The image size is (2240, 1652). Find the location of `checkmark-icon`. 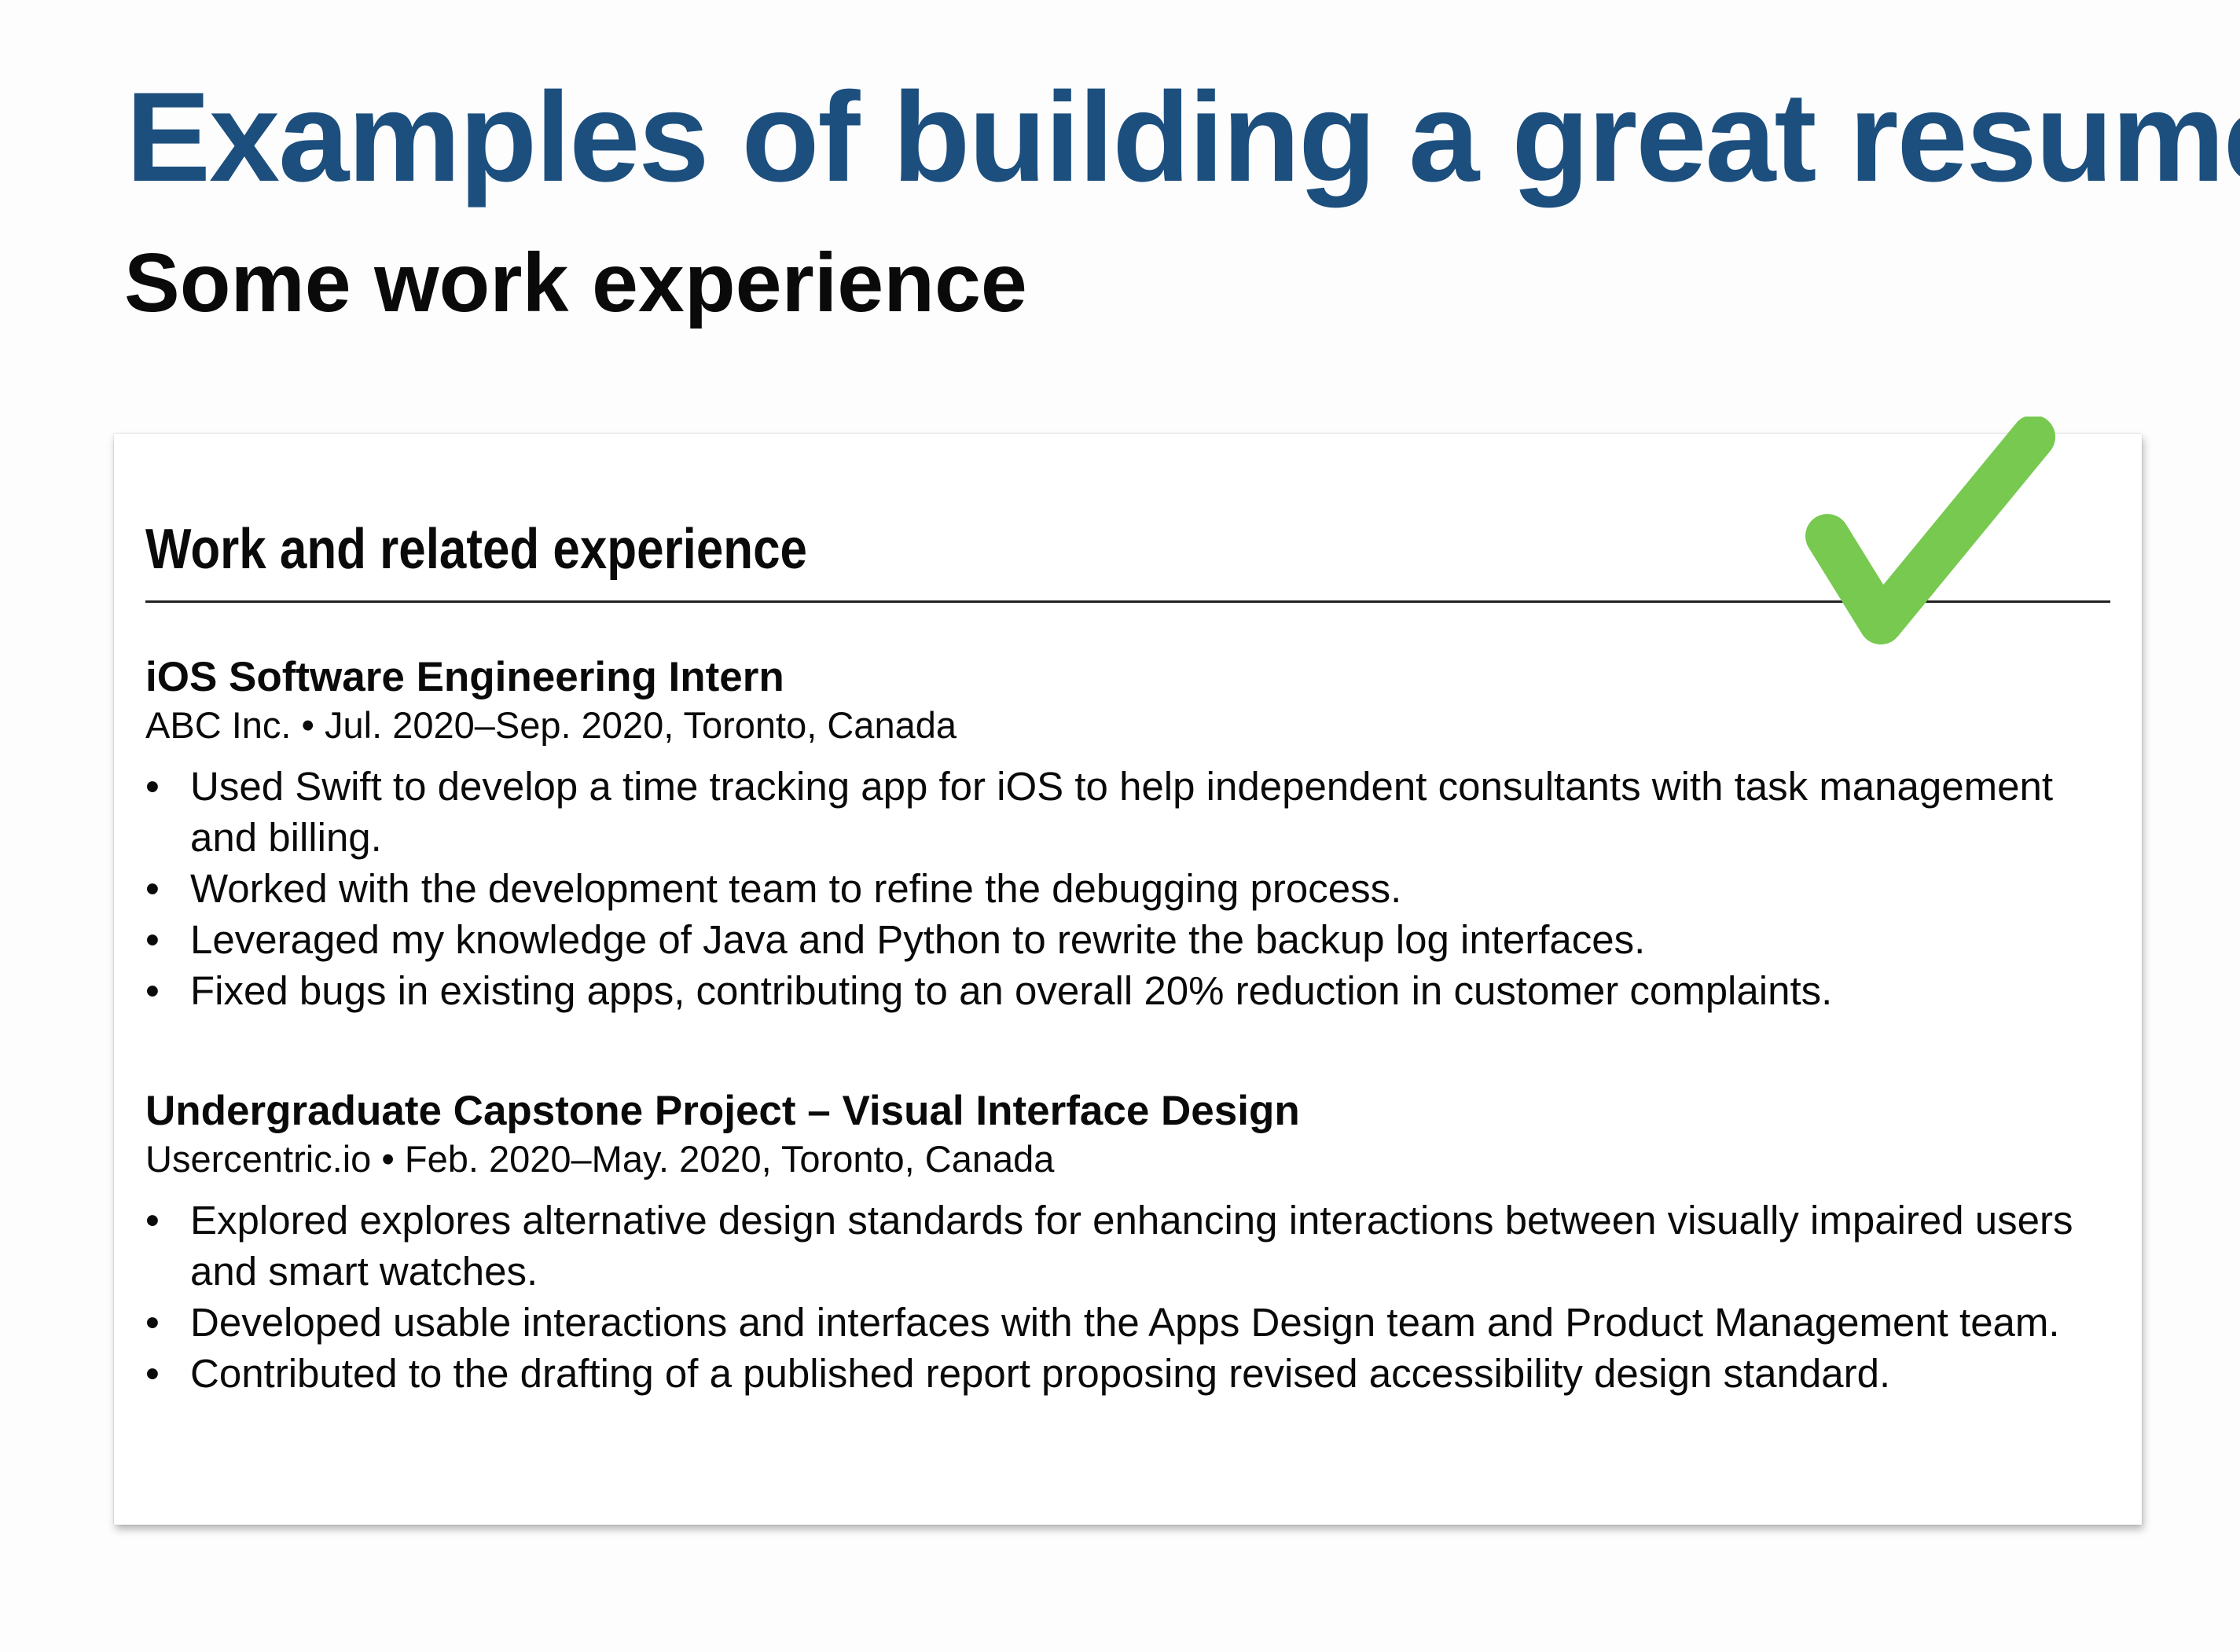

checkmark-icon is located at coordinates (1930, 531).